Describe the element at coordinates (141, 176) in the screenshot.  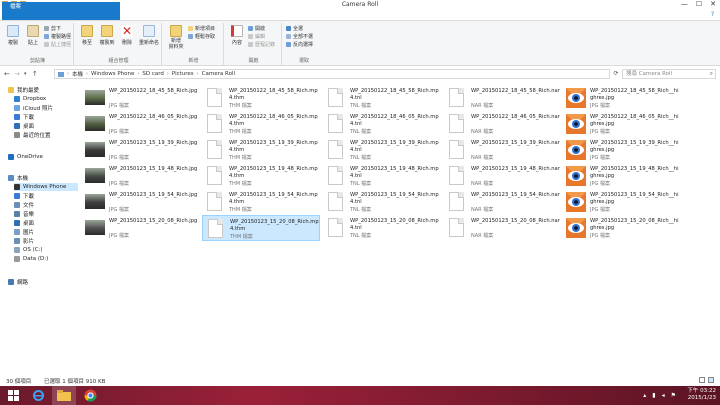
I see `file-item: WP_20150123_15_19_48_Rich.jpg JPG 檔案` at that location.